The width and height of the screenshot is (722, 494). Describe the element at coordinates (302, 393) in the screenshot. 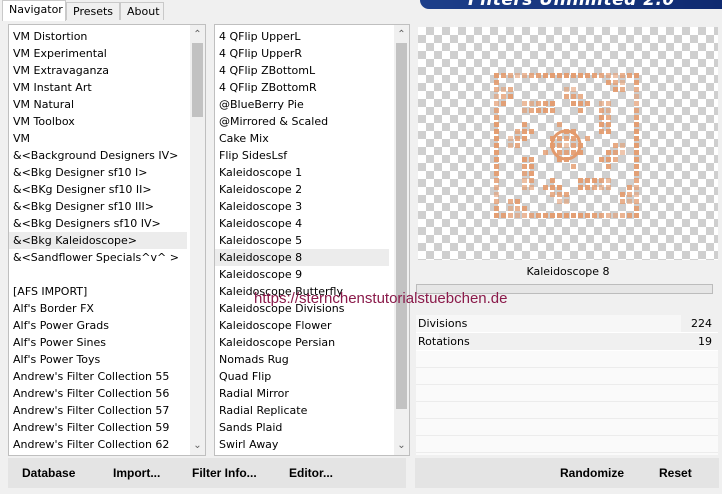

I see `filter-list-item: Radial Mirror` at that location.